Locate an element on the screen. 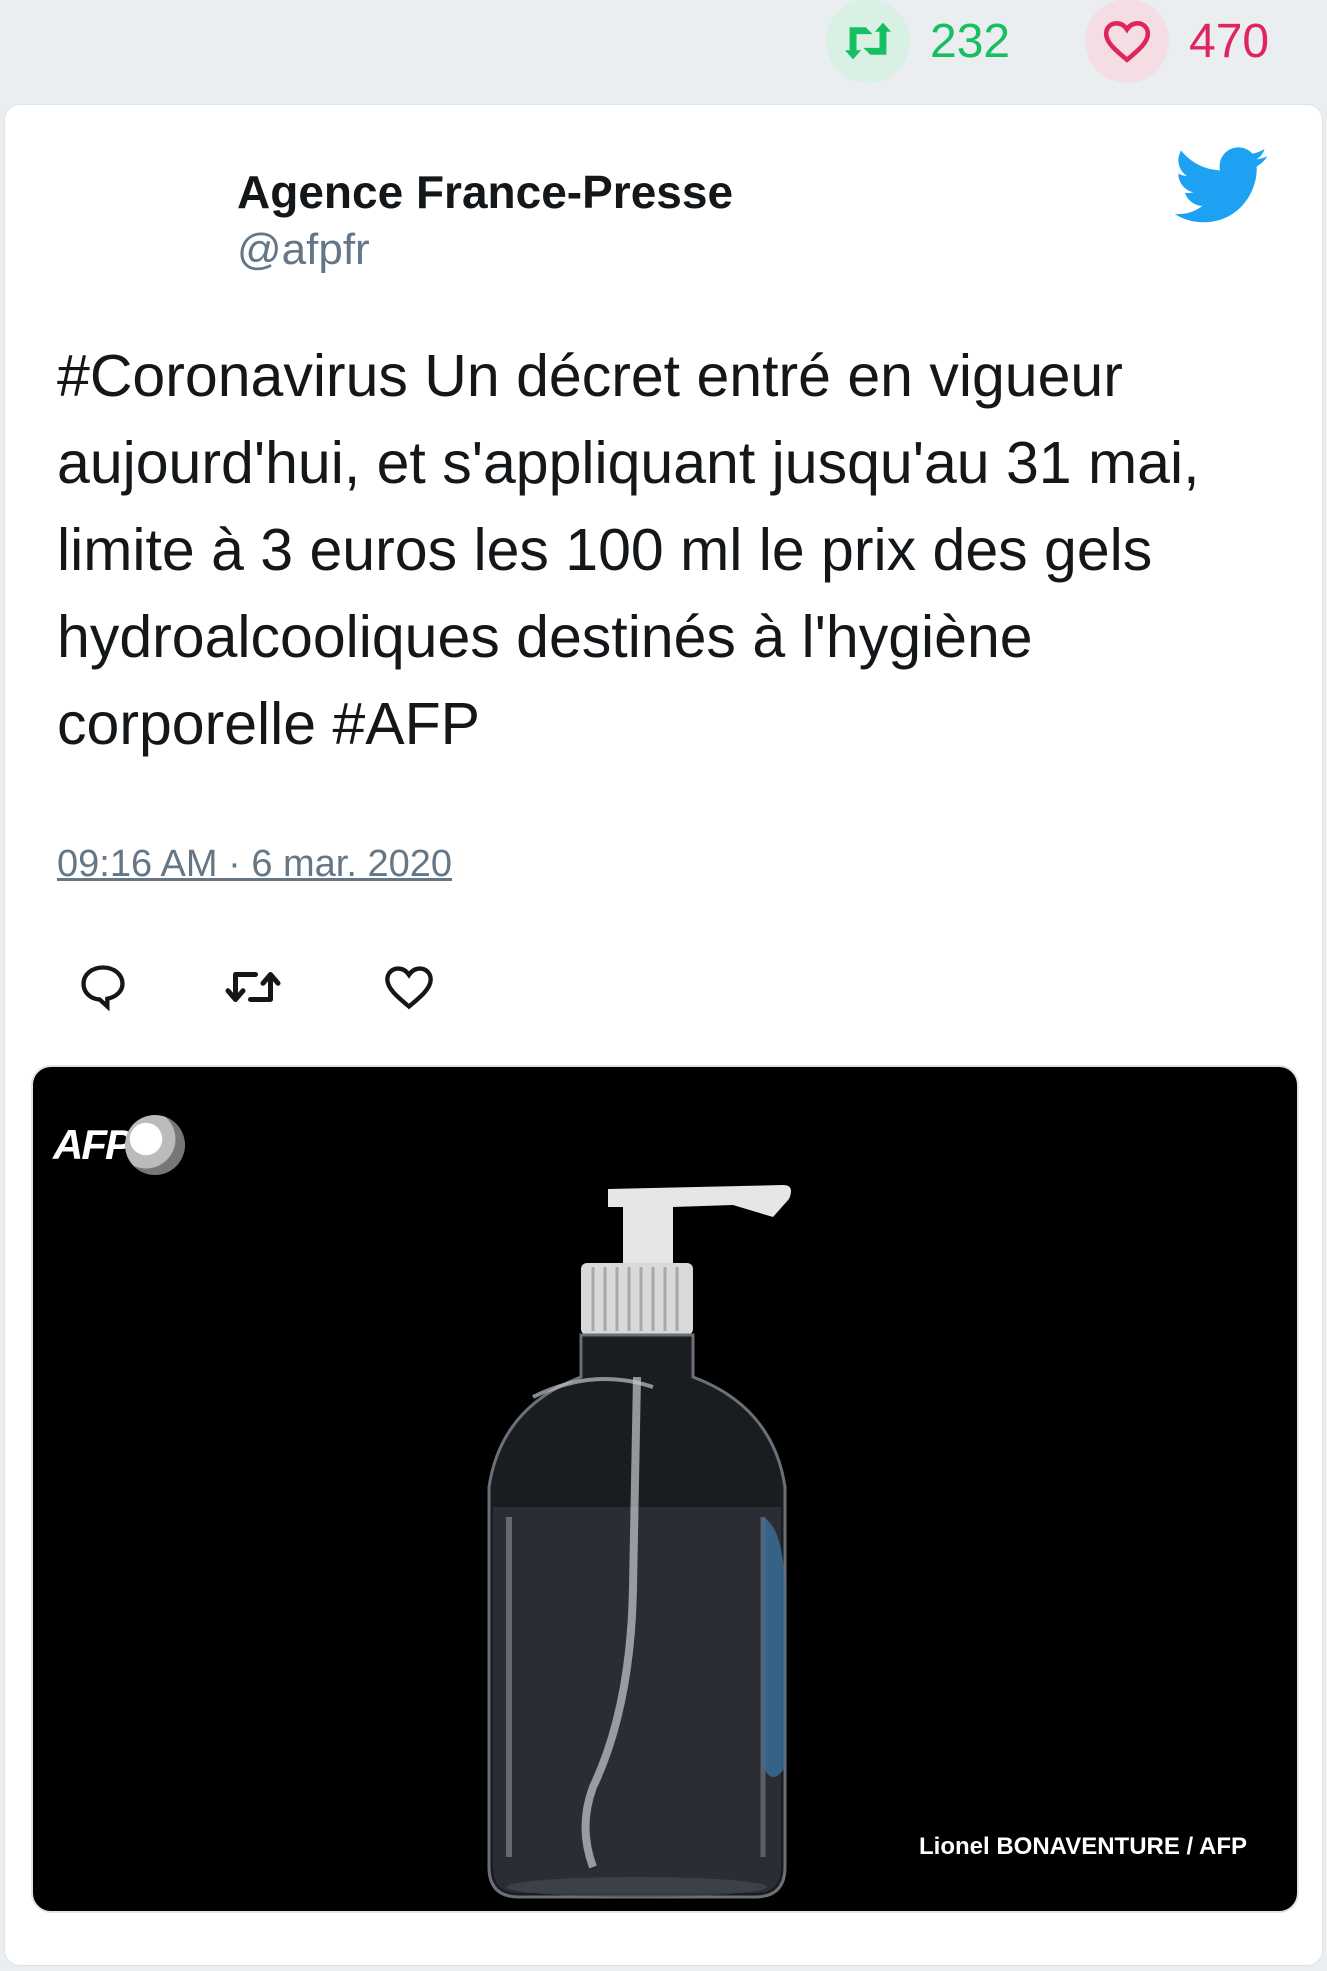 Image resolution: width=1327 pixels, height=1971 pixels. like-count: 470 is located at coordinates (1229, 41).